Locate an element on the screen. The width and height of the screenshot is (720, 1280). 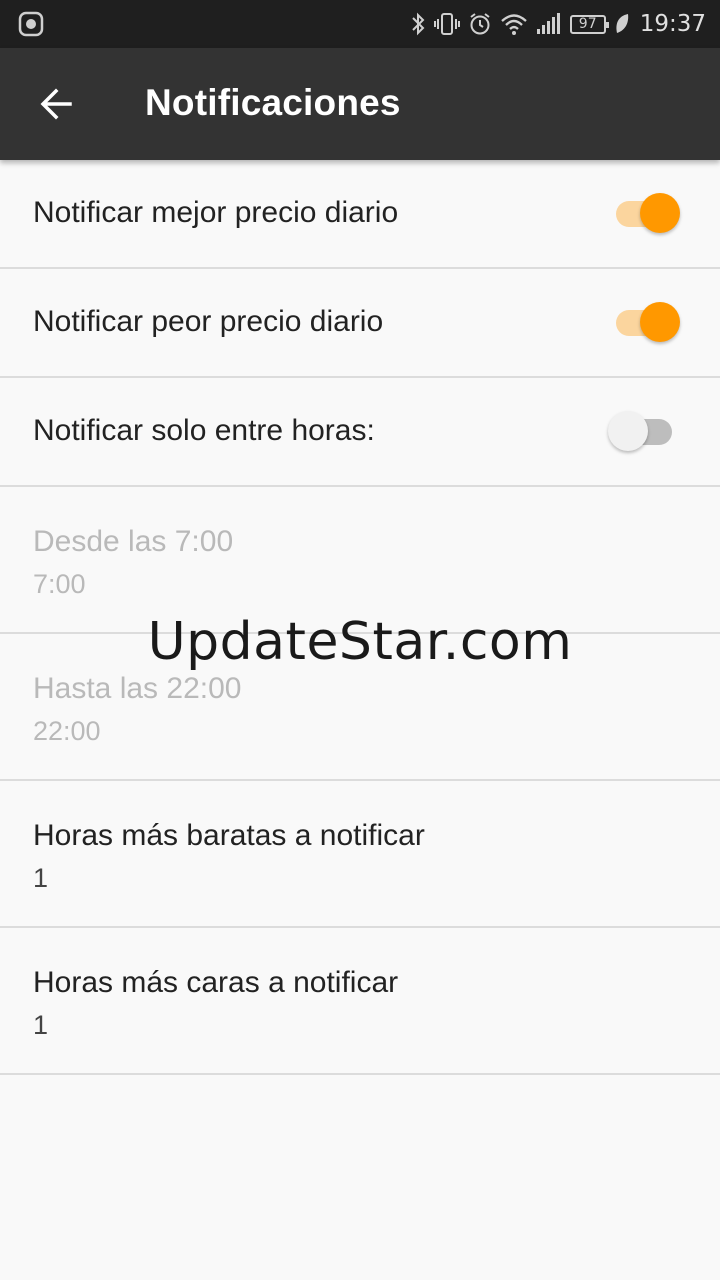
leaf-icon is located at coordinates (622, 24).